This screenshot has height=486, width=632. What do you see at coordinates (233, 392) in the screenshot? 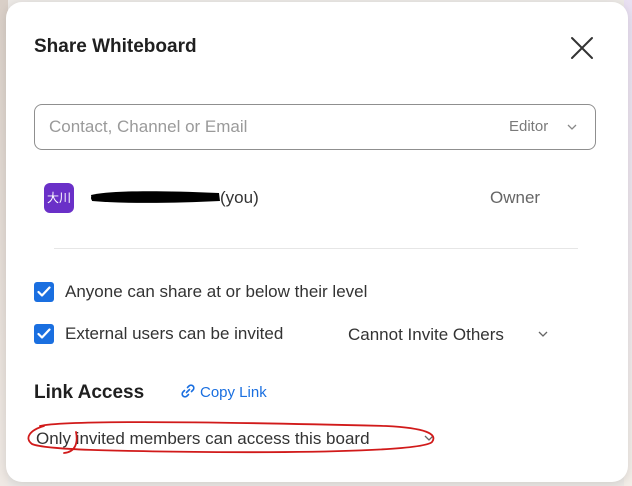
I see `copy-link-label: Copy Link` at bounding box center [233, 392].